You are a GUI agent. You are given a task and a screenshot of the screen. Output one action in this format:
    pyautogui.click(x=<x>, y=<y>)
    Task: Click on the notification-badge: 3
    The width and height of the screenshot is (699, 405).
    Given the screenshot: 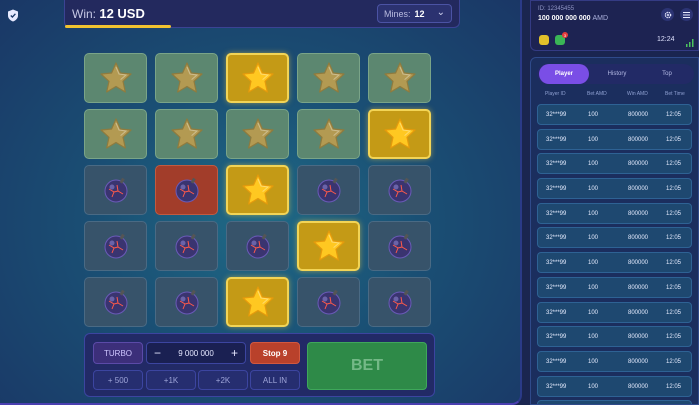 What is the action you would take?
    pyautogui.click(x=565, y=35)
    